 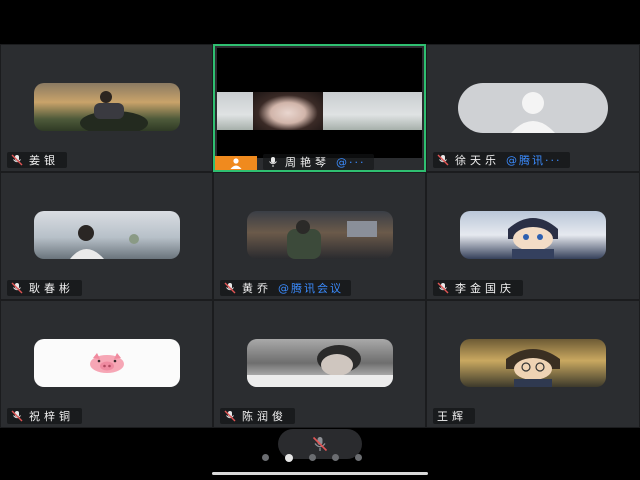 What do you see at coordinates (257, 288) in the screenshot?
I see `participant-name: 黄乔` at bounding box center [257, 288].